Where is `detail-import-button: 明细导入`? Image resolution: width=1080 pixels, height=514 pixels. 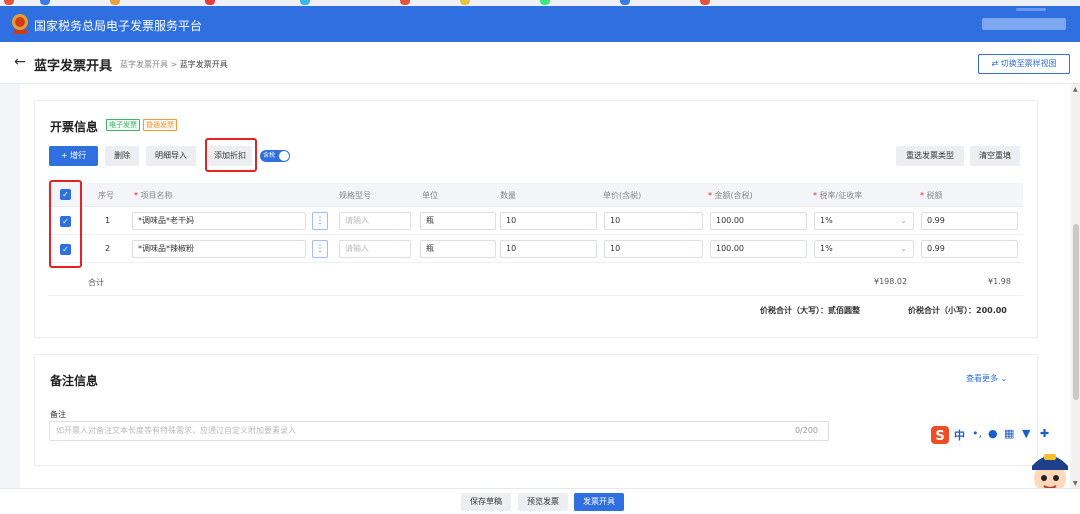
detail-import-button: 明细导入 is located at coordinates (171, 156).